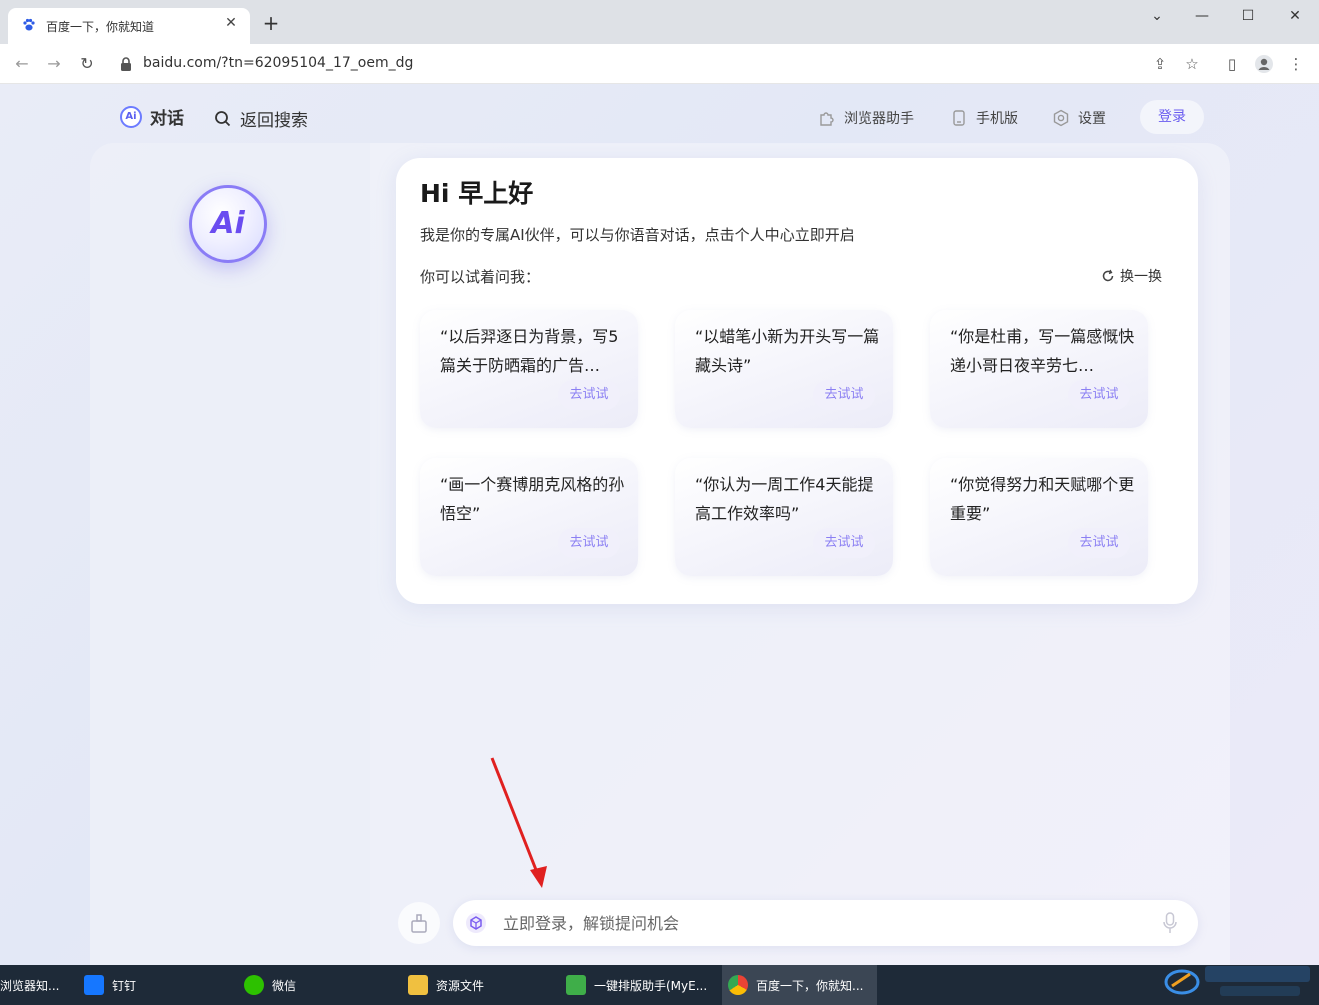  Describe the element at coordinates (22, 64) in the screenshot. I see `back-arrow-icon: ←` at that location.